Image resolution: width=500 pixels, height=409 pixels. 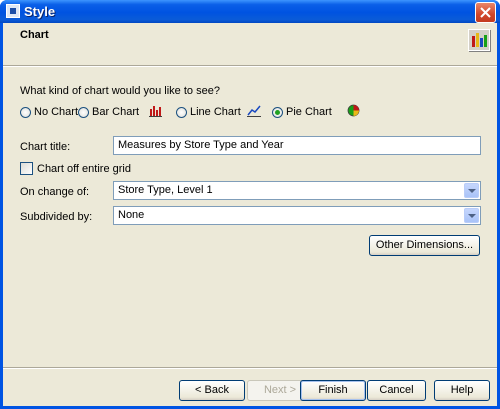 What do you see at coordinates (116, 112) in the screenshot?
I see `radio-bar-chart-label: Bar Chart` at bounding box center [116, 112].